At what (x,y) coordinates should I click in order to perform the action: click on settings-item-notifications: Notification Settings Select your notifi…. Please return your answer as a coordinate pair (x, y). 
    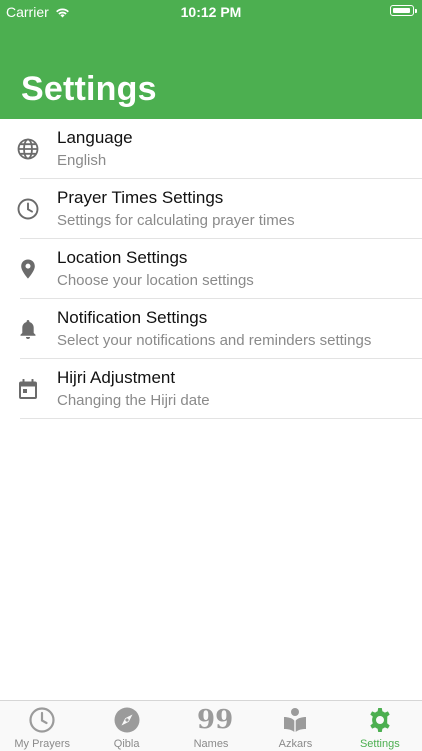
    Looking at the image, I should click on (211, 329).